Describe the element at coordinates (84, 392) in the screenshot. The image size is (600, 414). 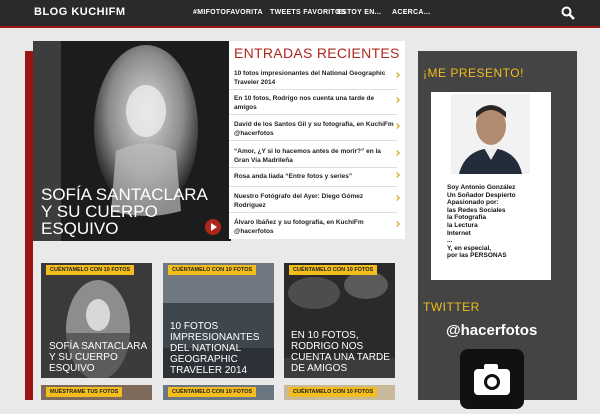
I see `category-tag: MUÉSTRAME TUS FOTOS` at that location.